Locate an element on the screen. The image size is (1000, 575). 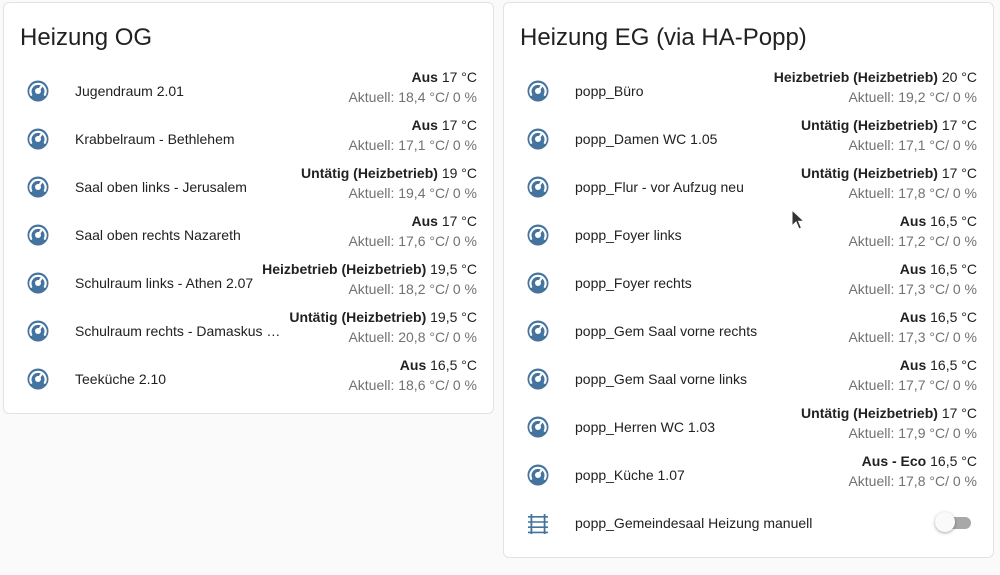
switch-row: popp_Gemeindesaal Heizung manuell is located at coordinates (748, 523).